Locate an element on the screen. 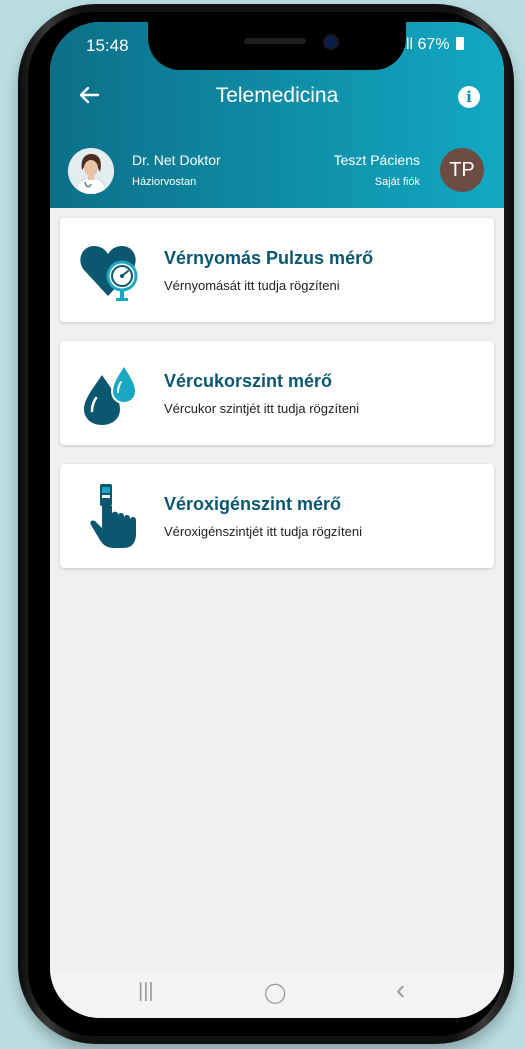 The height and width of the screenshot is (1049, 525). card-title: Véroxigénszint mérő is located at coordinates (253, 504).